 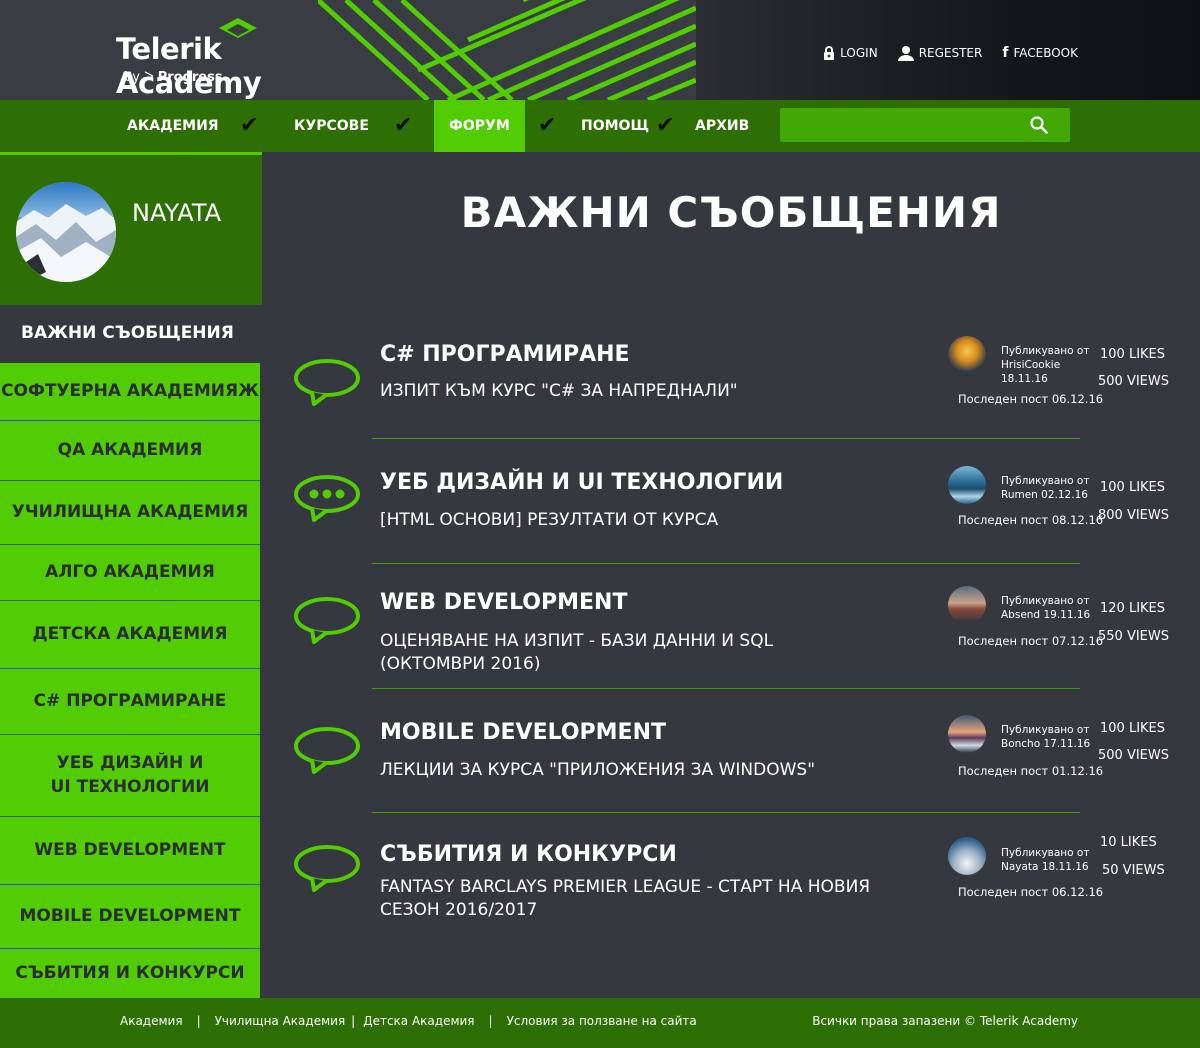 What do you see at coordinates (418, 1021) in the screenshot?
I see `footer-link-kids-academy: Детска Академия` at bounding box center [418, 1021].